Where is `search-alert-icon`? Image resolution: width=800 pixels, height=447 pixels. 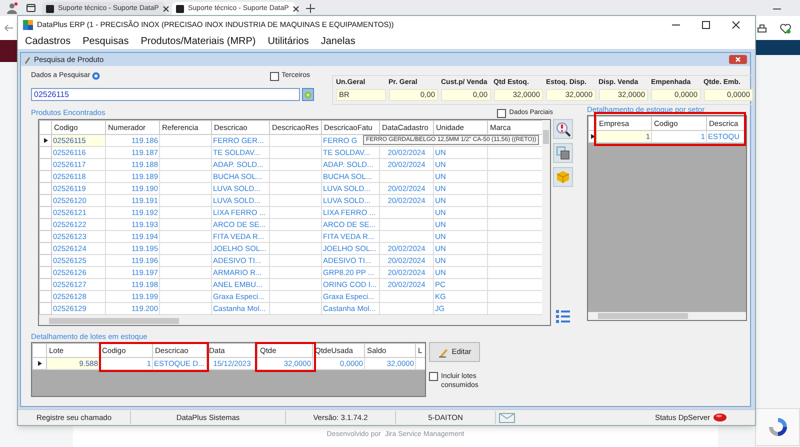
search-alert-icon is located at coordinates (563, 129).